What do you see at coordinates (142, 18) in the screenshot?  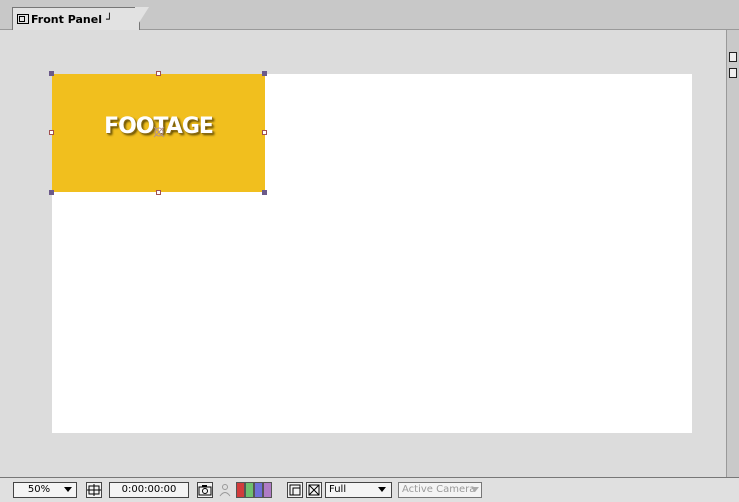 I see `tab-slant` at bounding box center [142, 18].